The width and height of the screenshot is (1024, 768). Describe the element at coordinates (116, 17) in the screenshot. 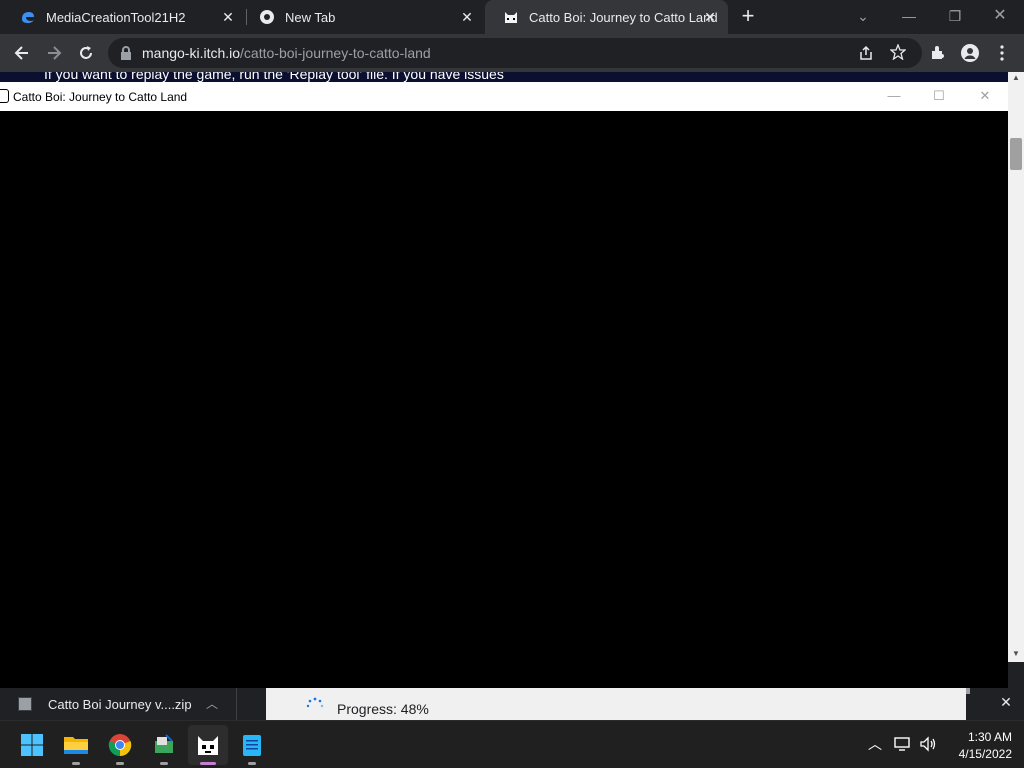

I see `tab-label: MediaCreationTool21H2` at that location.